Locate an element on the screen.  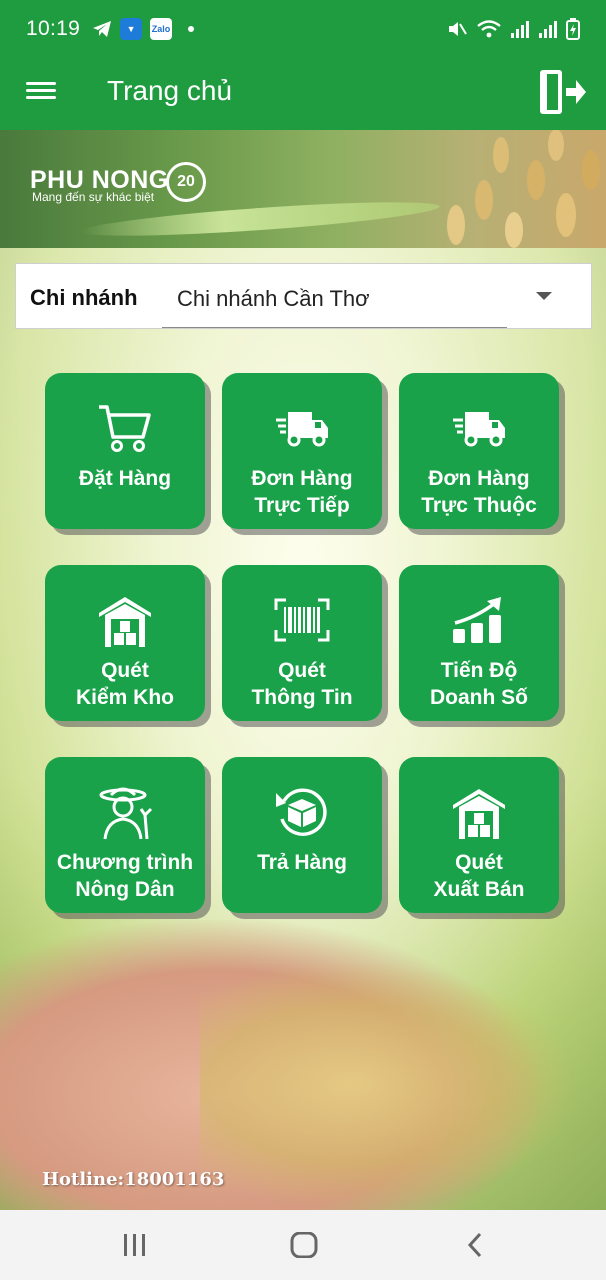
tile-label-line1: Tiến Độ is located at coordinates (479, 670).